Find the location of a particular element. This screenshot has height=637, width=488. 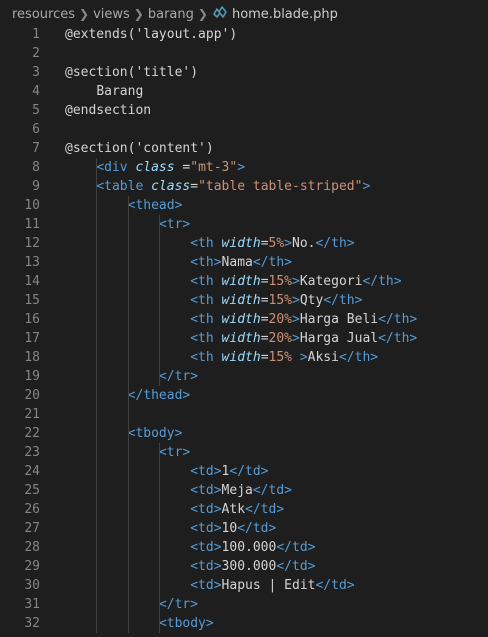

code-token: <tr> is located at coordinates (174, 224).